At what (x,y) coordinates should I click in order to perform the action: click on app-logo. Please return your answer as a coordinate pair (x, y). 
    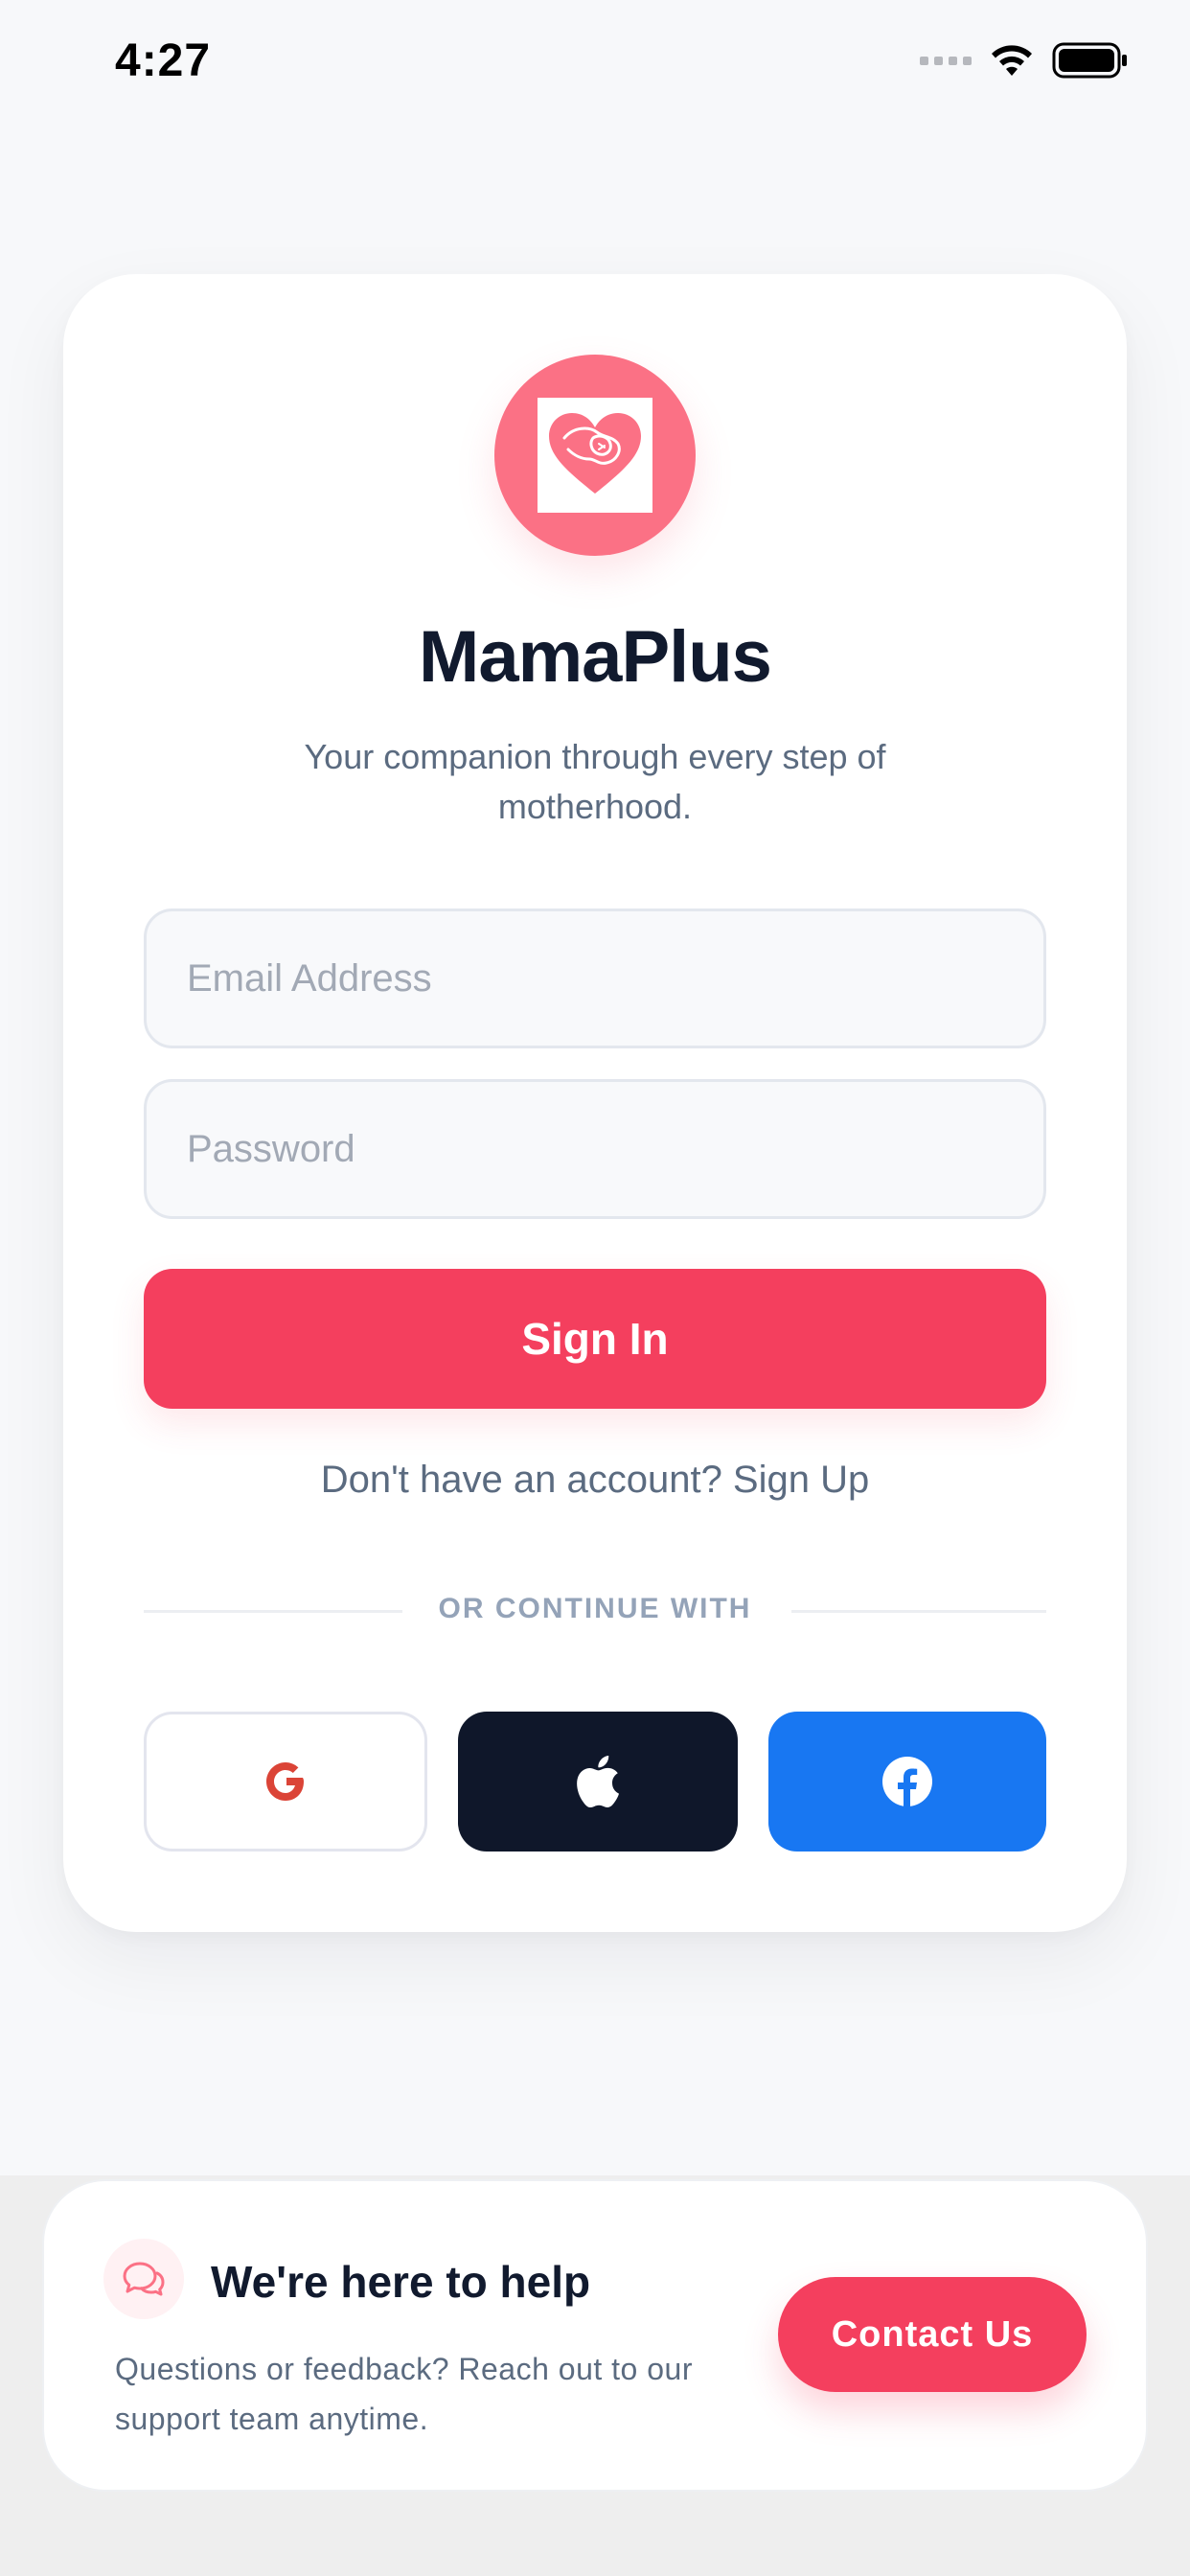
    Looking at the image, I should click on (595, 455).